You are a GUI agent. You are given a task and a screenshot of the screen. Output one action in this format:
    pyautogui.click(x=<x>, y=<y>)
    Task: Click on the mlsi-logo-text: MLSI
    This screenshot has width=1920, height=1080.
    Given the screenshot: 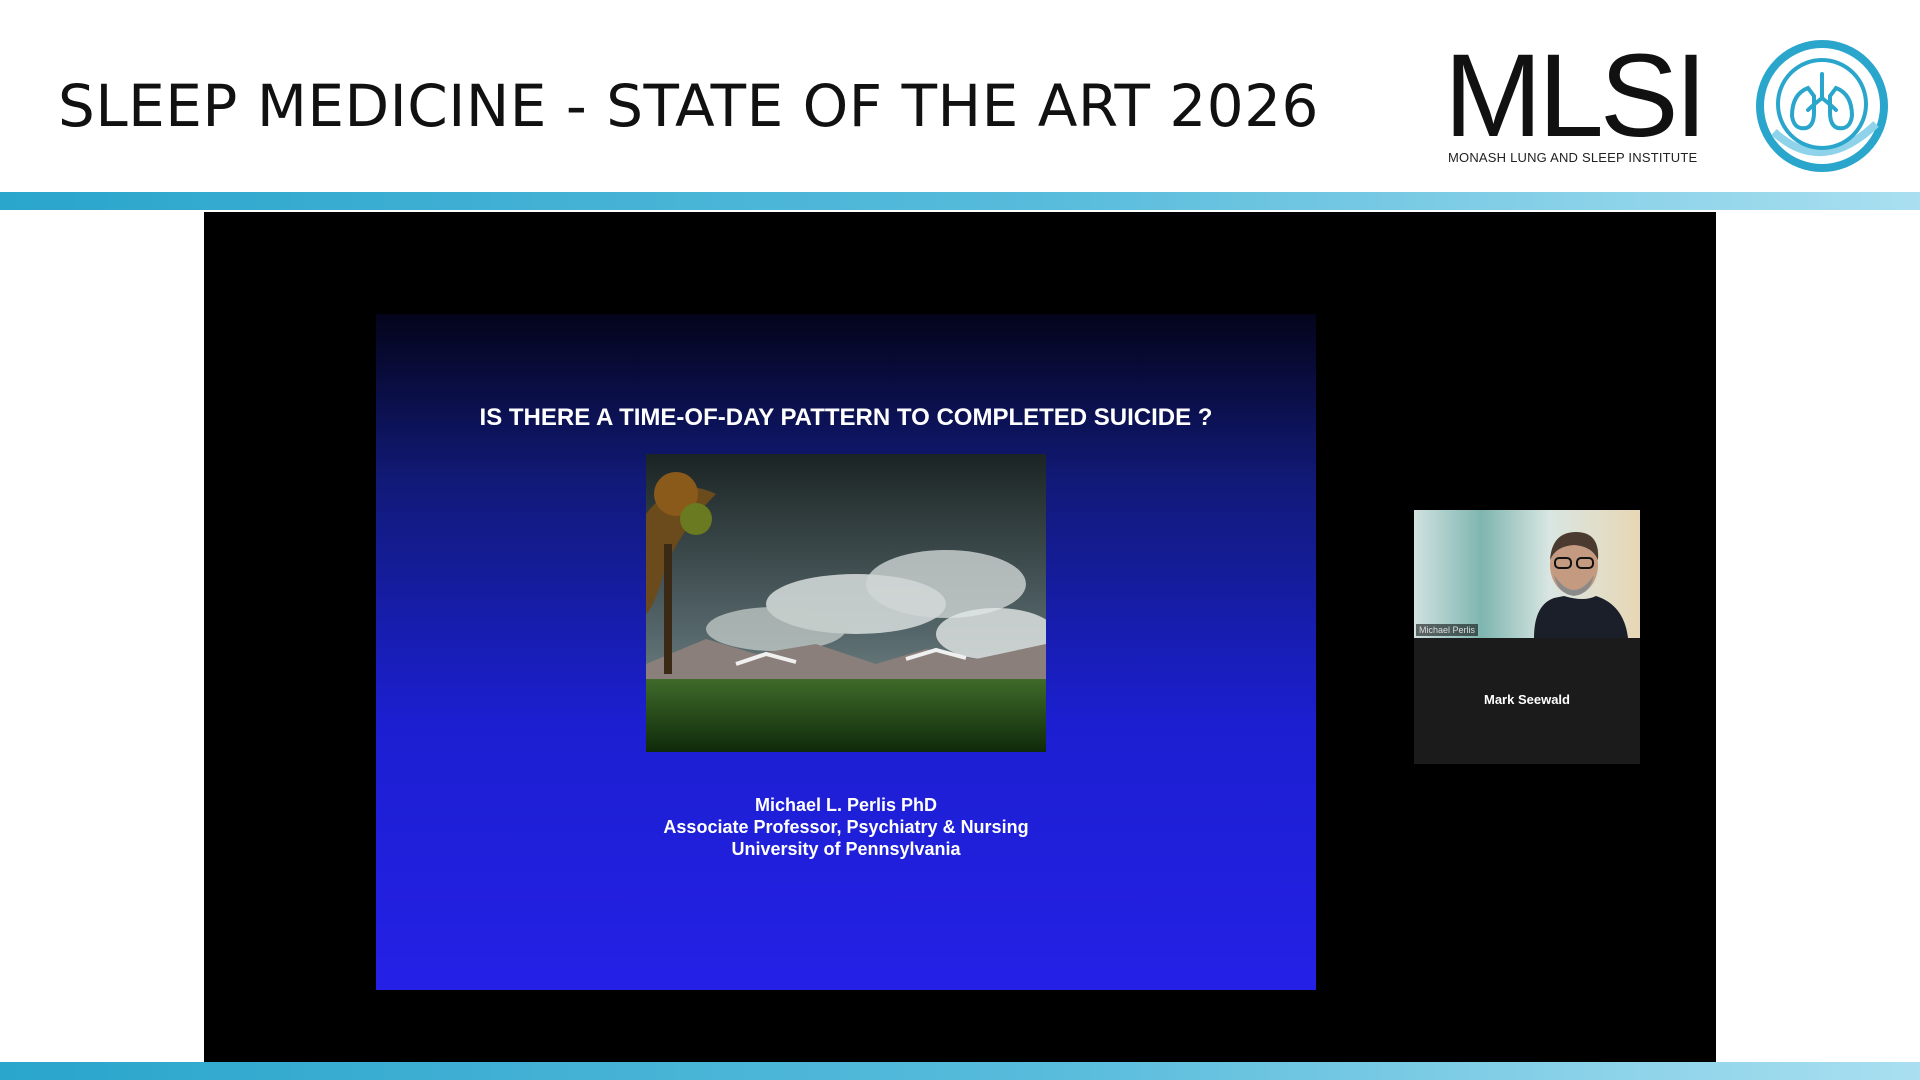 What is the action you would take?
    pyautogui.click(x=1575, y=96)
    